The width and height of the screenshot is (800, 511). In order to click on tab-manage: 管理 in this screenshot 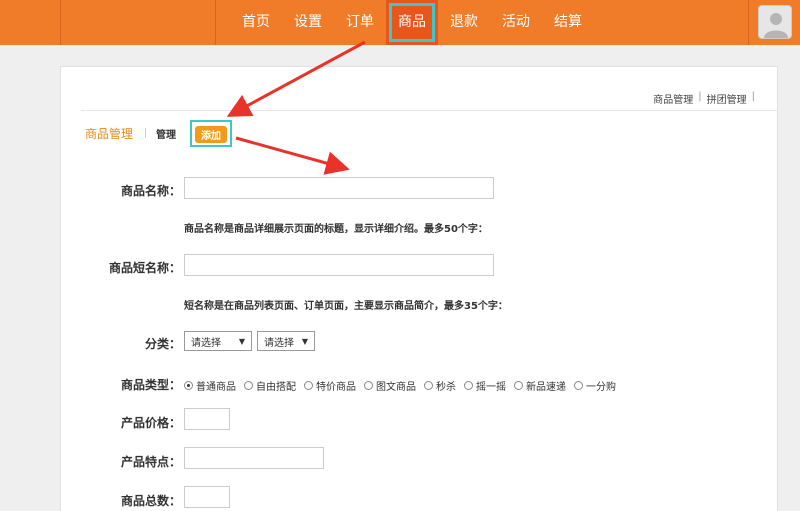, I will do `click(166, 133)`.